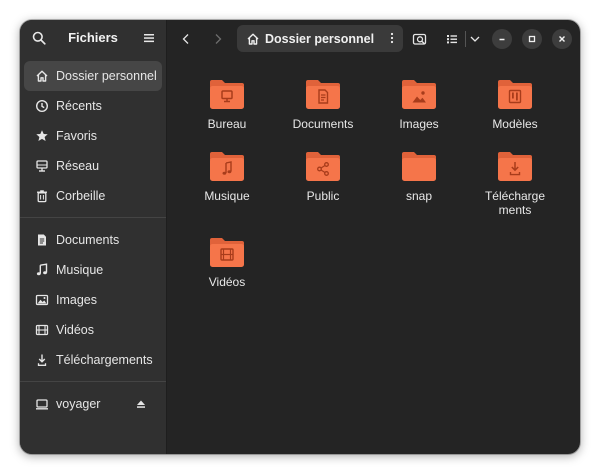 The image size is (600, 474). Describe the element at coordinates (42, 300) in the screenshot. I see `image-icon` at that location.